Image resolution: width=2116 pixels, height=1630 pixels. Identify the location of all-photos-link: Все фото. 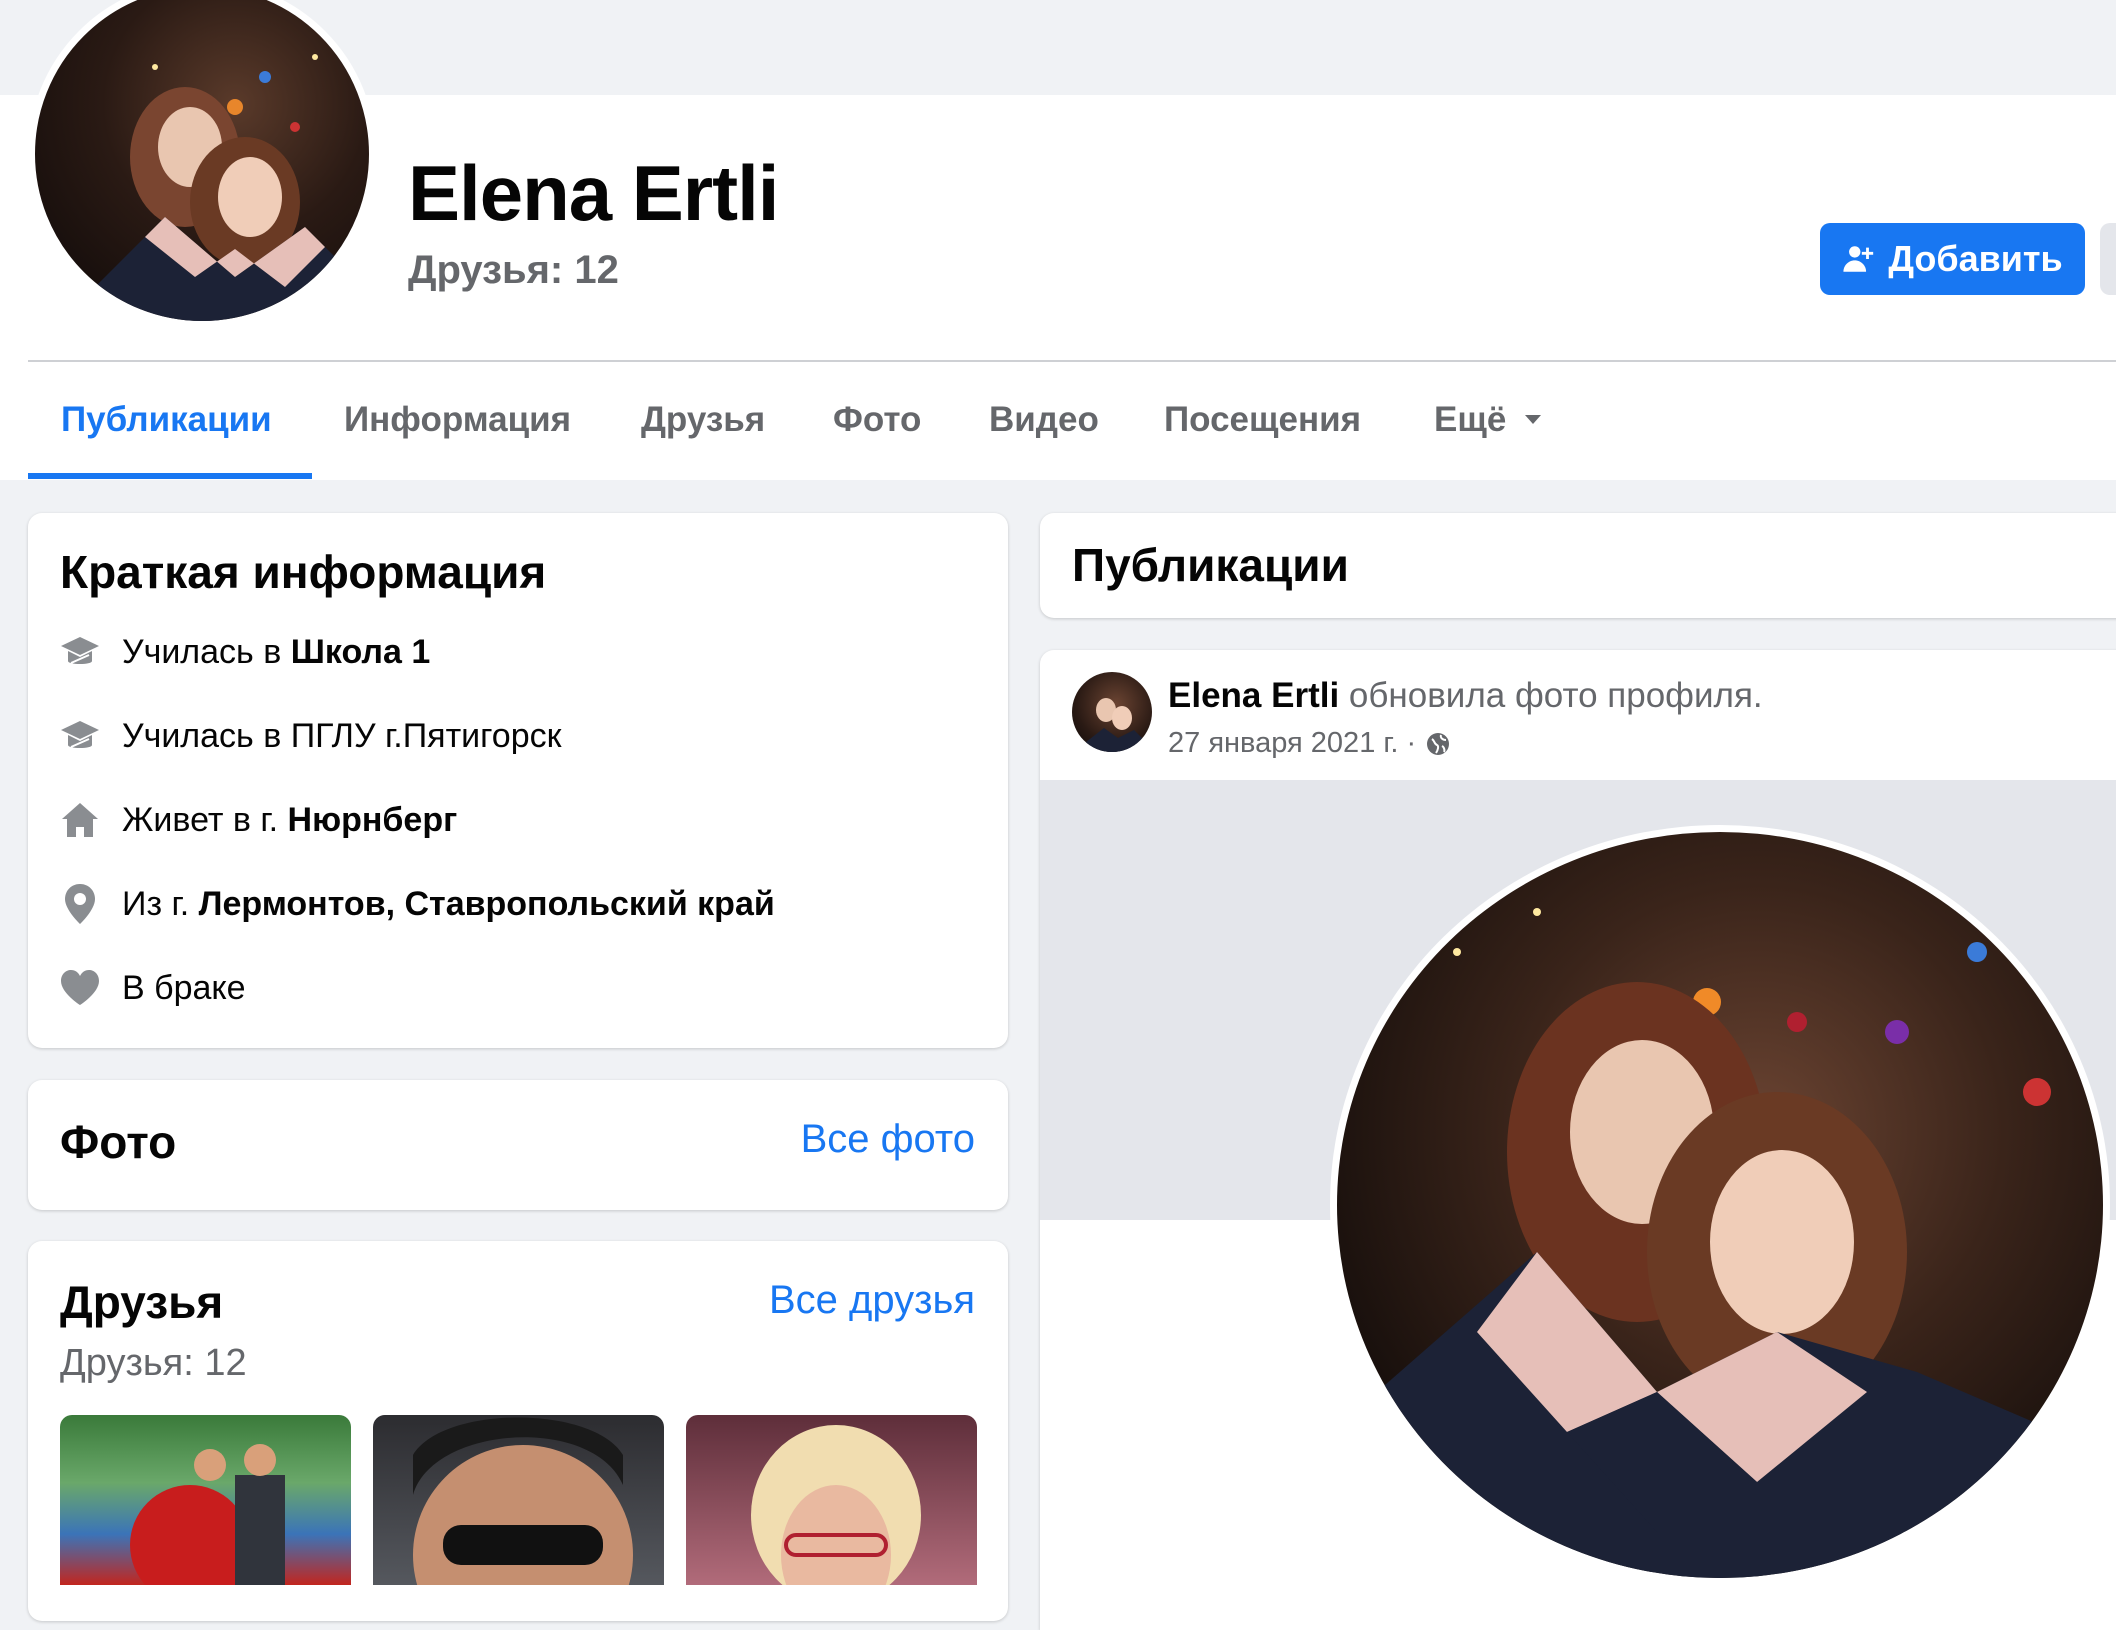
(888, 1139).